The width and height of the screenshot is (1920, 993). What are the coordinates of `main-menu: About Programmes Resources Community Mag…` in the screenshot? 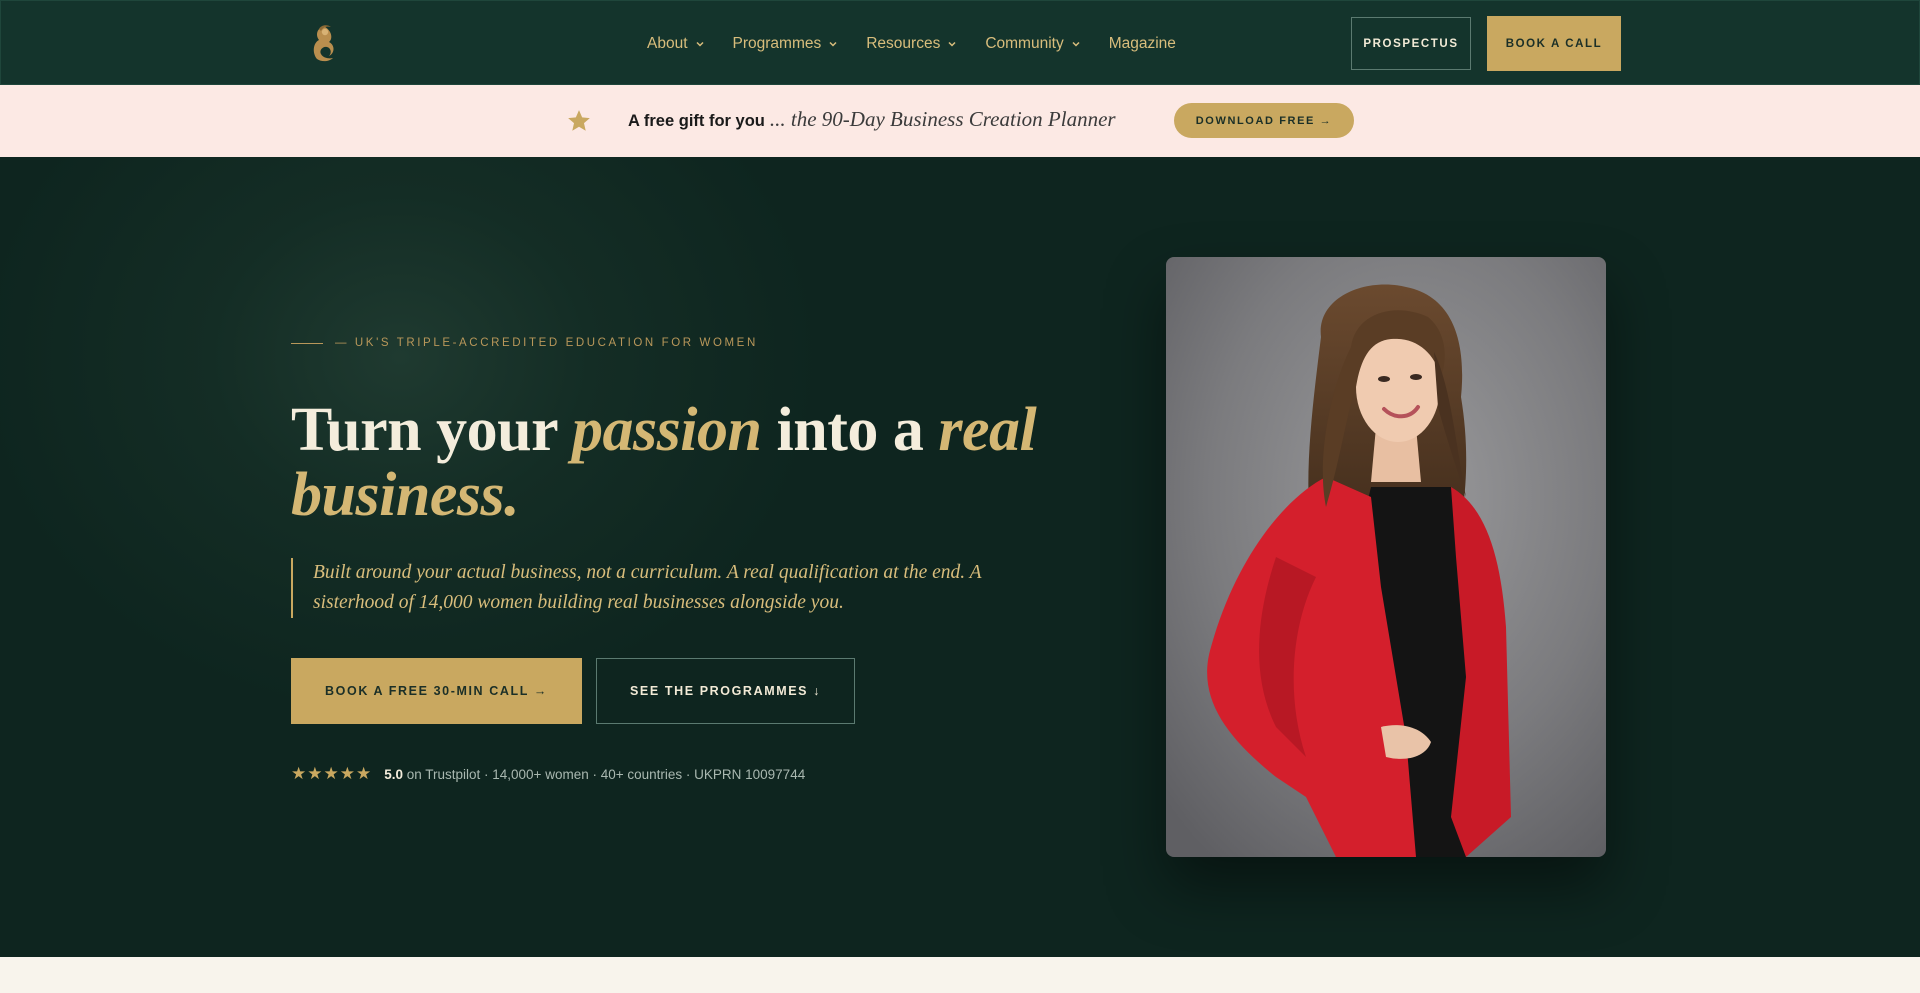 It's located at (911, 43).